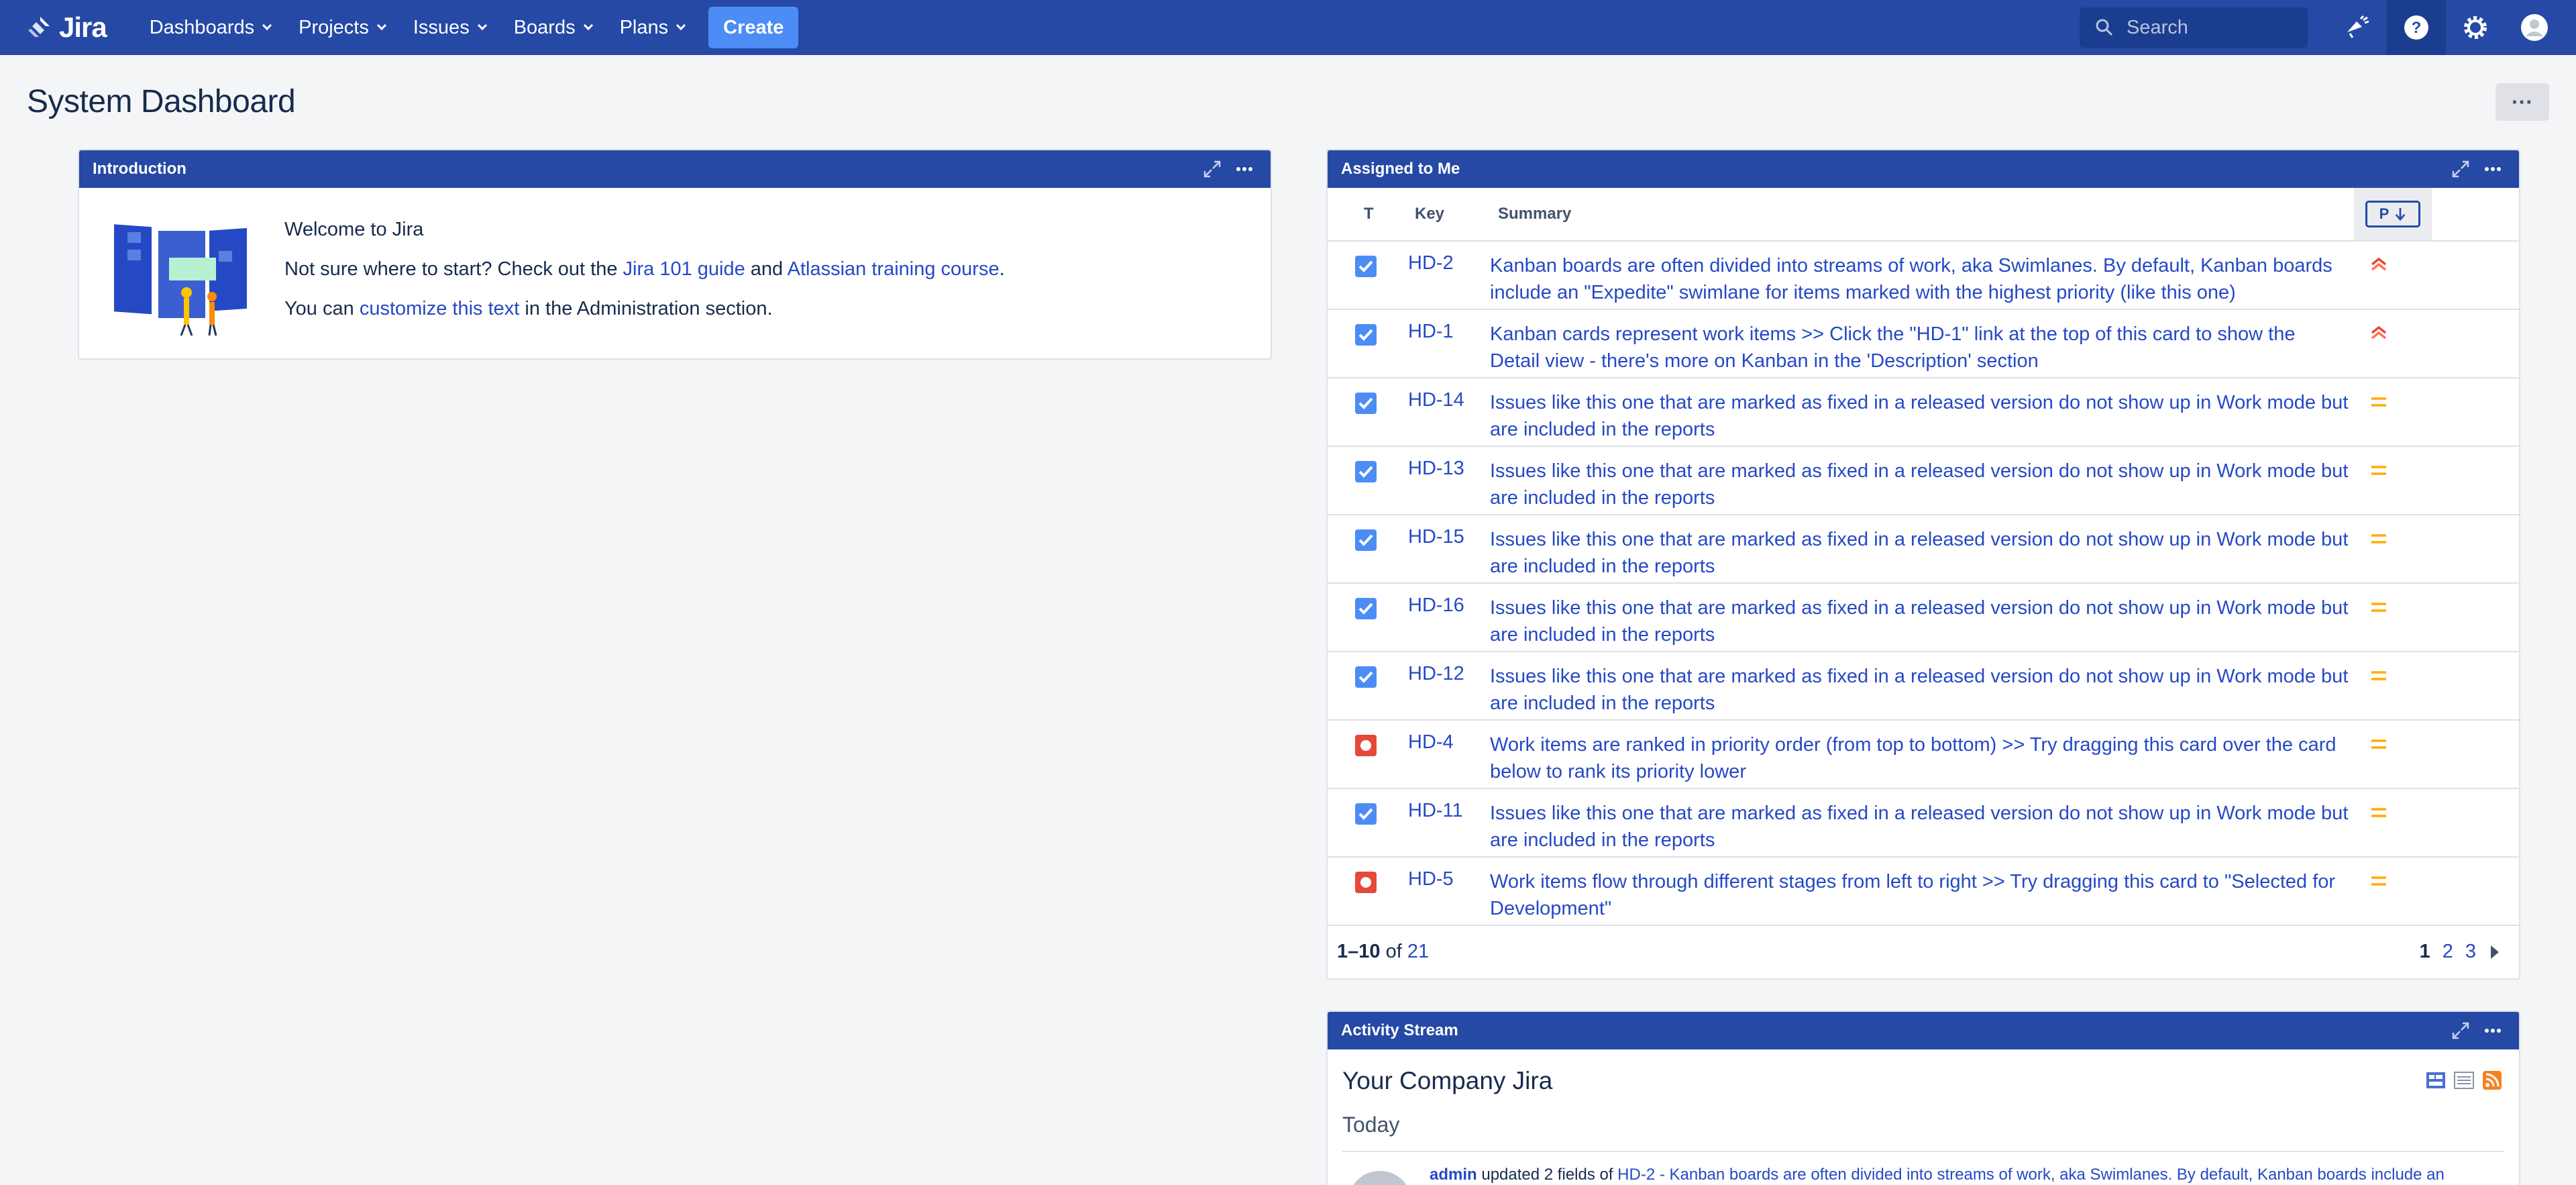 Image resolution: width=2576 pixels, height=1185 pixels. Describe the element at coordinates (1002, 269) in the screenshot. I see `getting-started-suffix: .` at that location.